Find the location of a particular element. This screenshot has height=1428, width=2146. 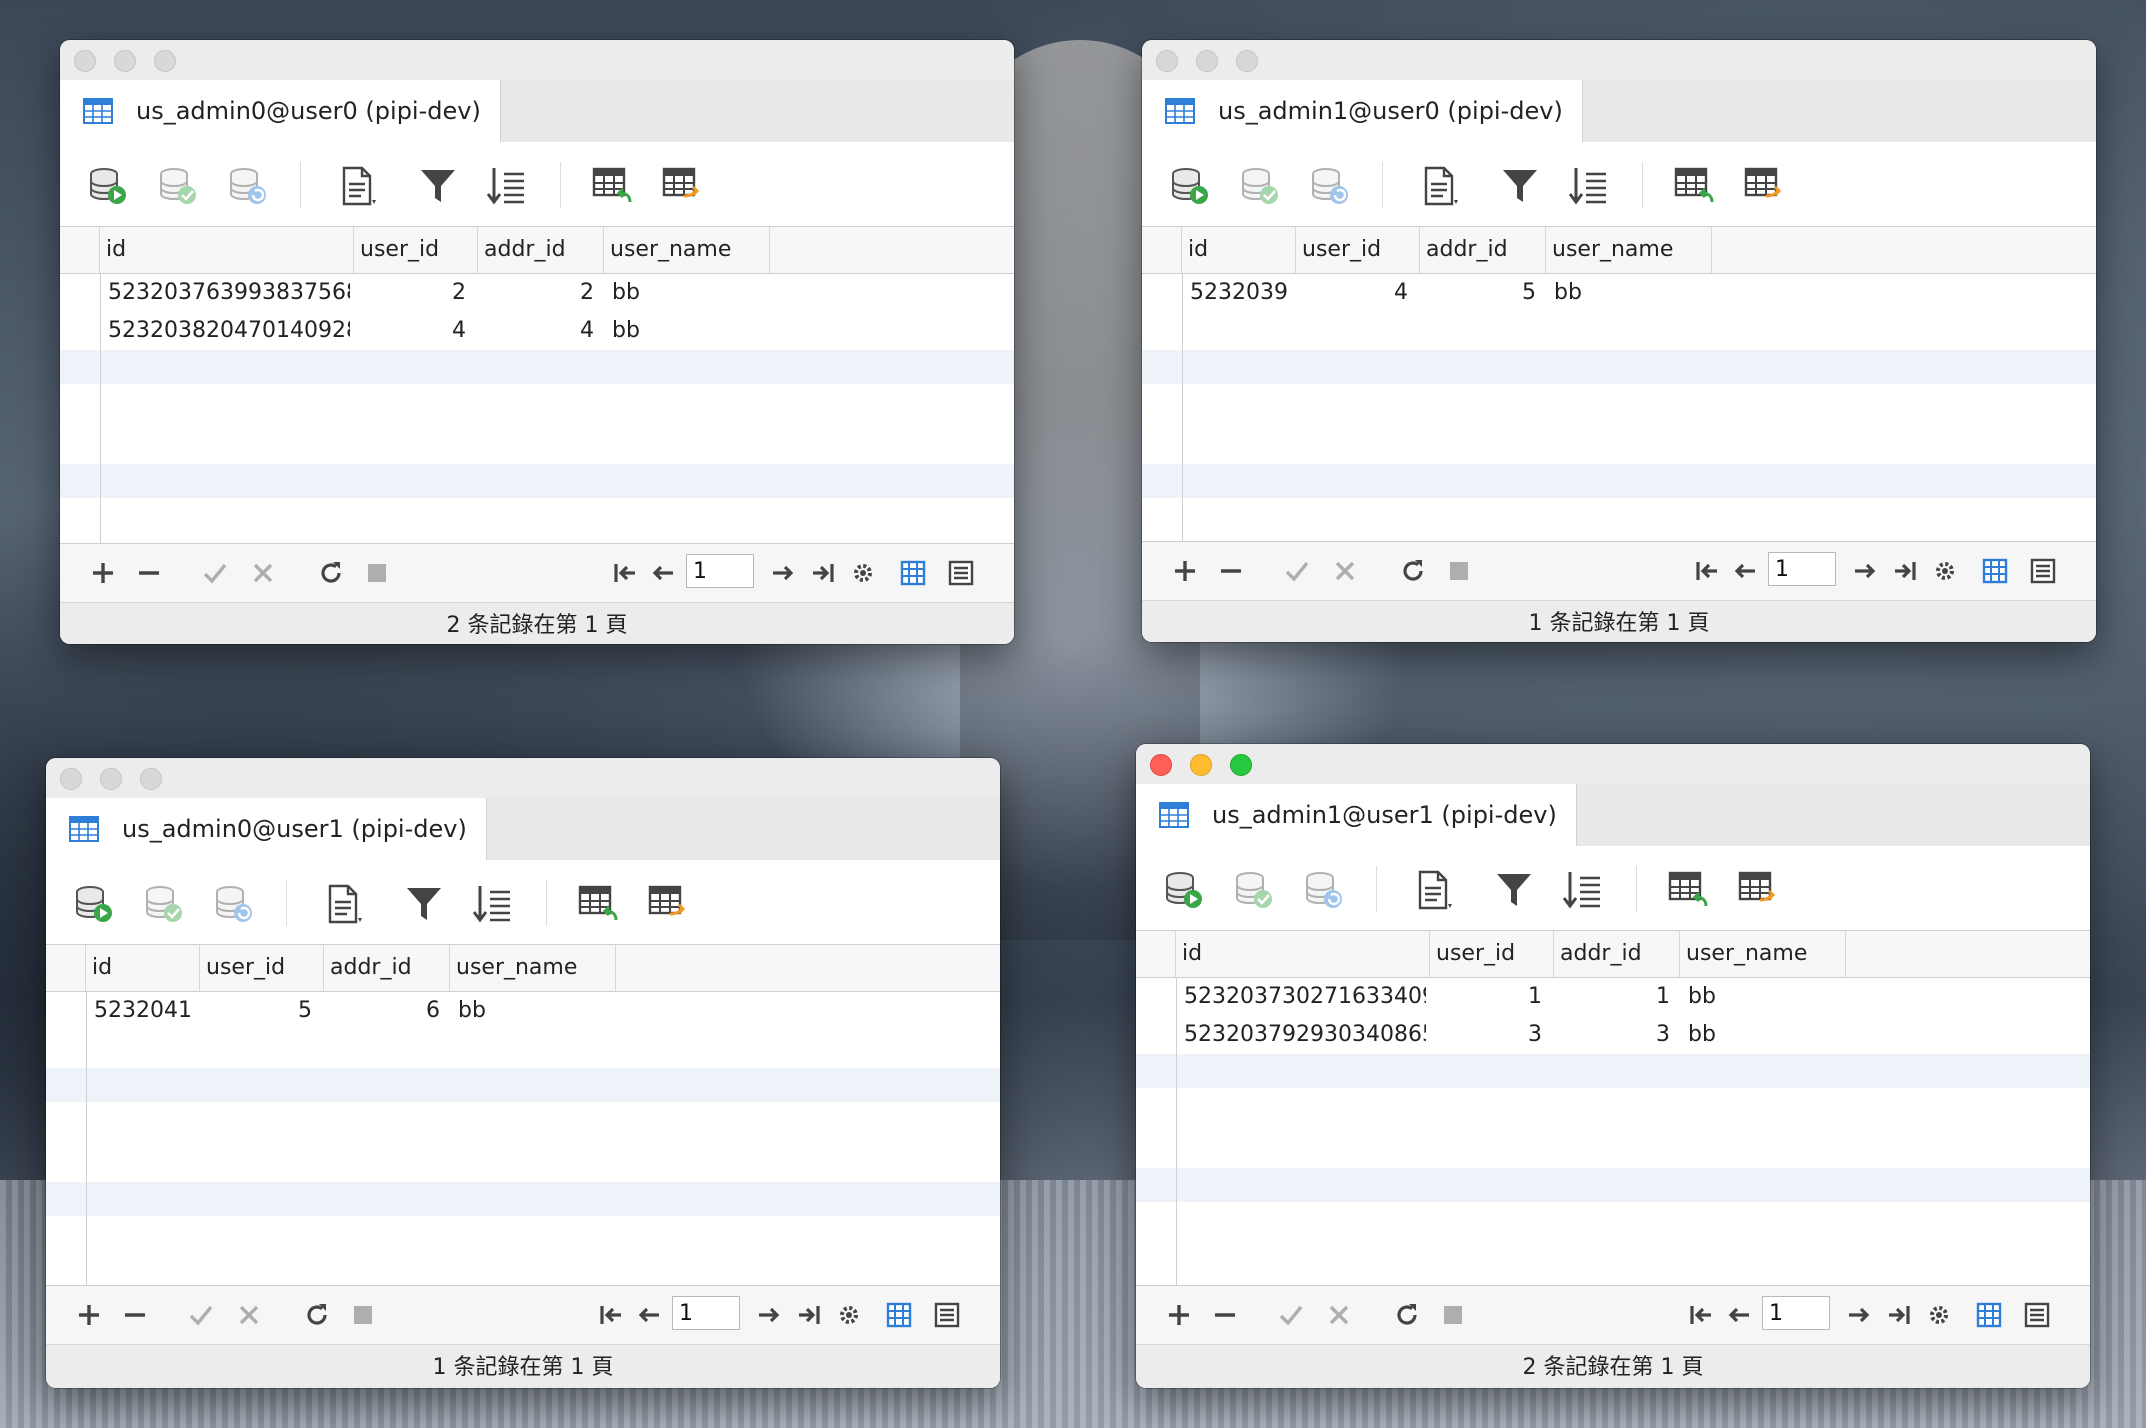

discard-button is located at coordinates (263, 573).